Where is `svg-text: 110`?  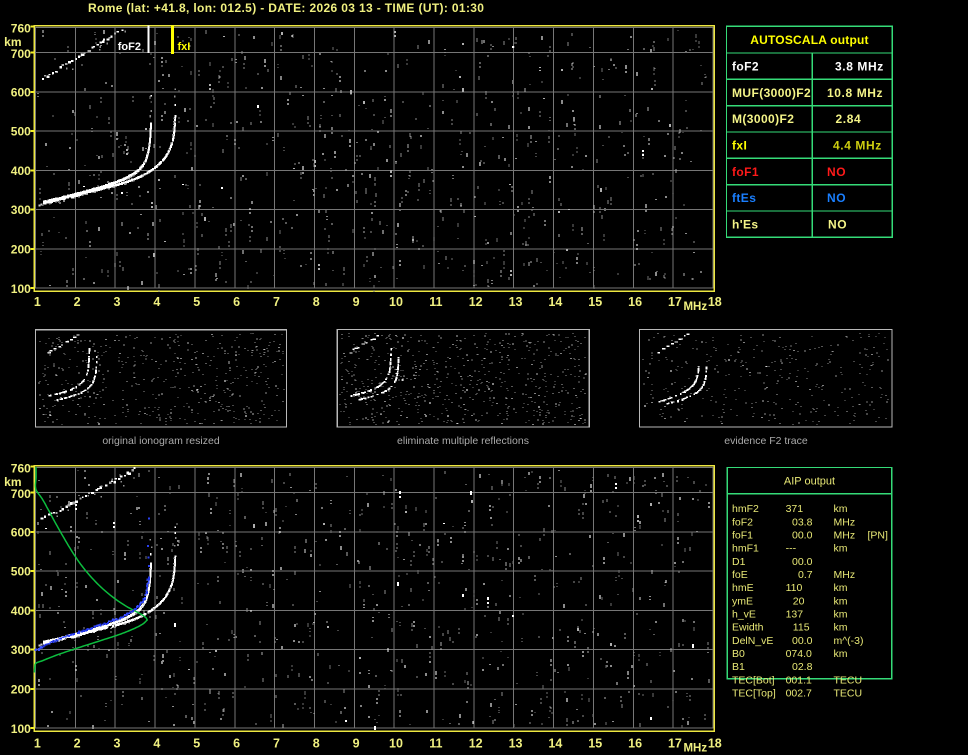 svg-text: 110 is located at coordinates (794, 588).